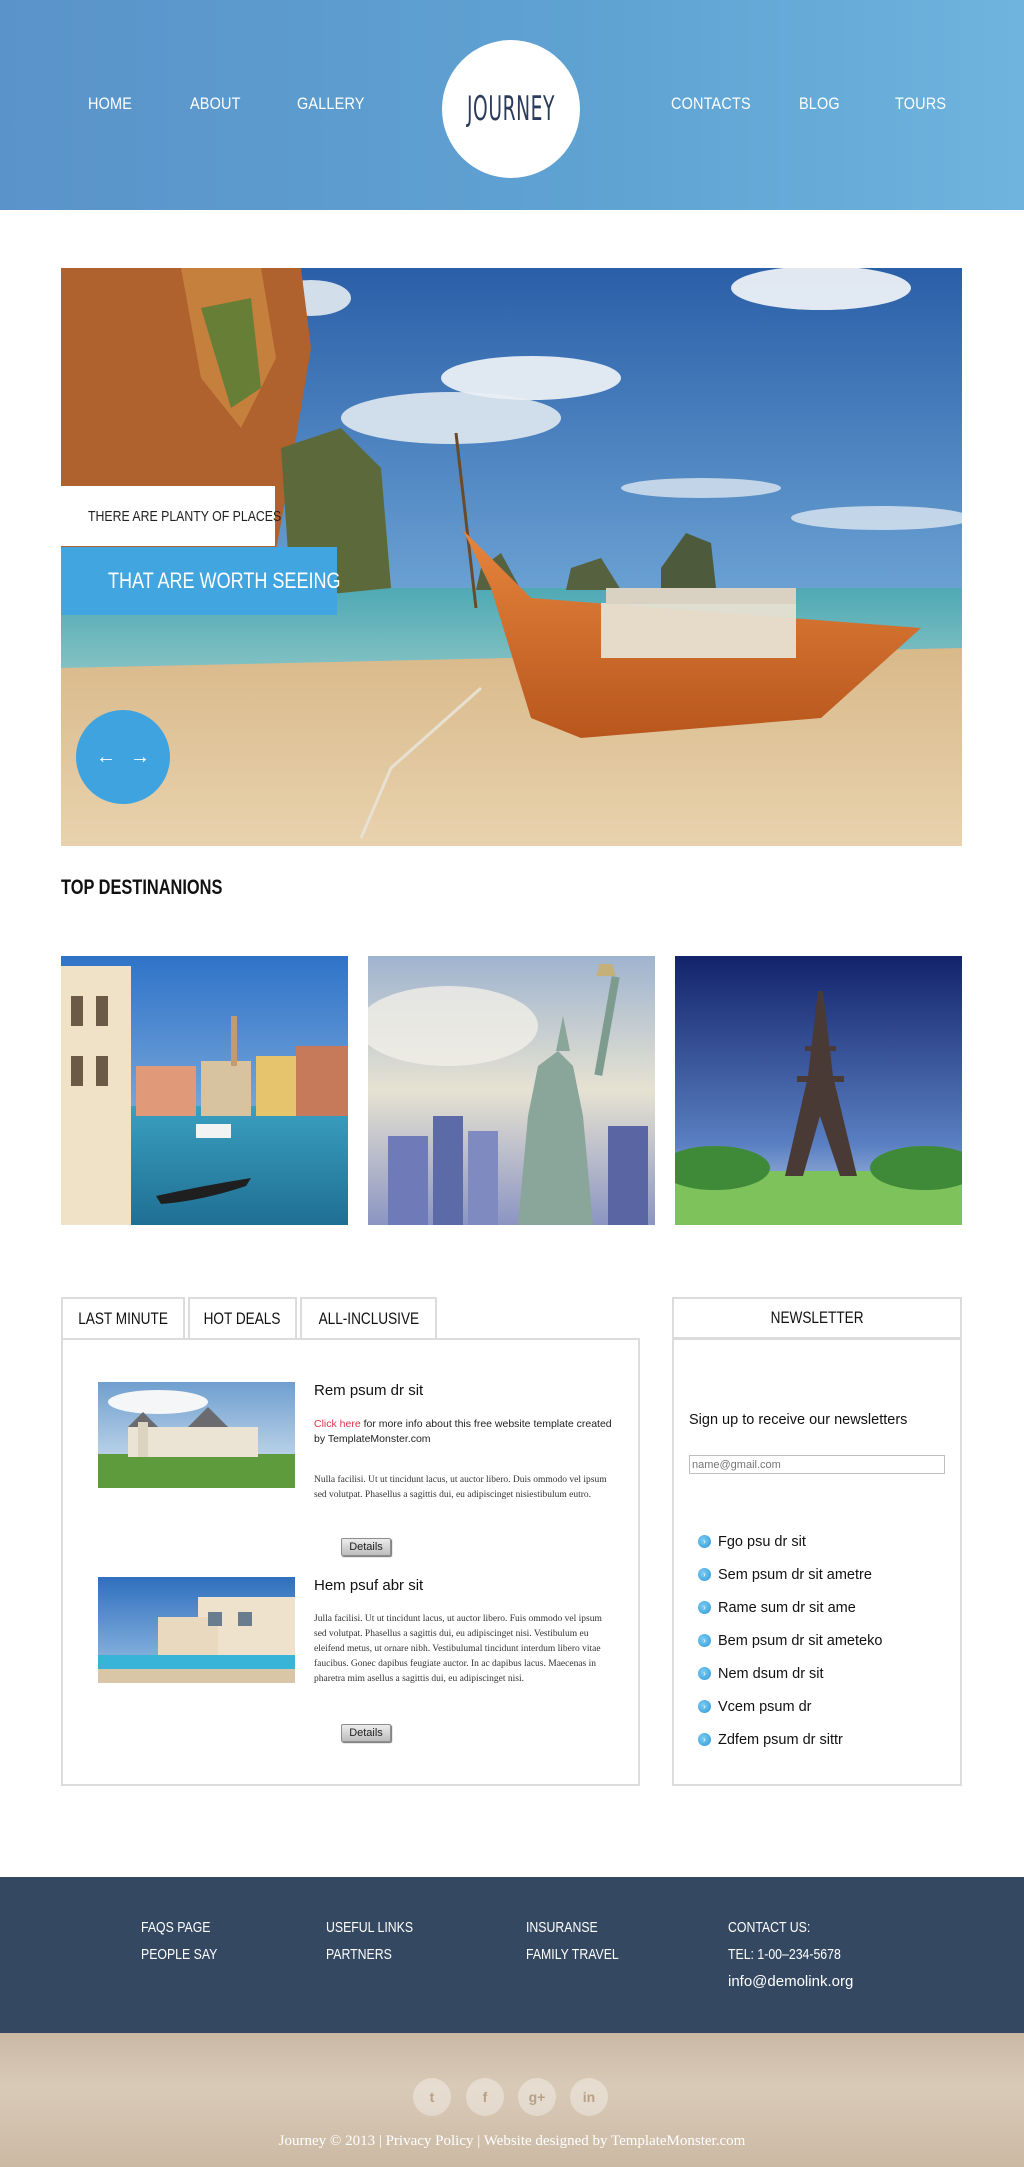 Image resolution: width=1024 pixels, height=2167 pixels. Describe the element at coordinates (511, 1090) in the screenshot. I see `destination-new-york-image` at that location.